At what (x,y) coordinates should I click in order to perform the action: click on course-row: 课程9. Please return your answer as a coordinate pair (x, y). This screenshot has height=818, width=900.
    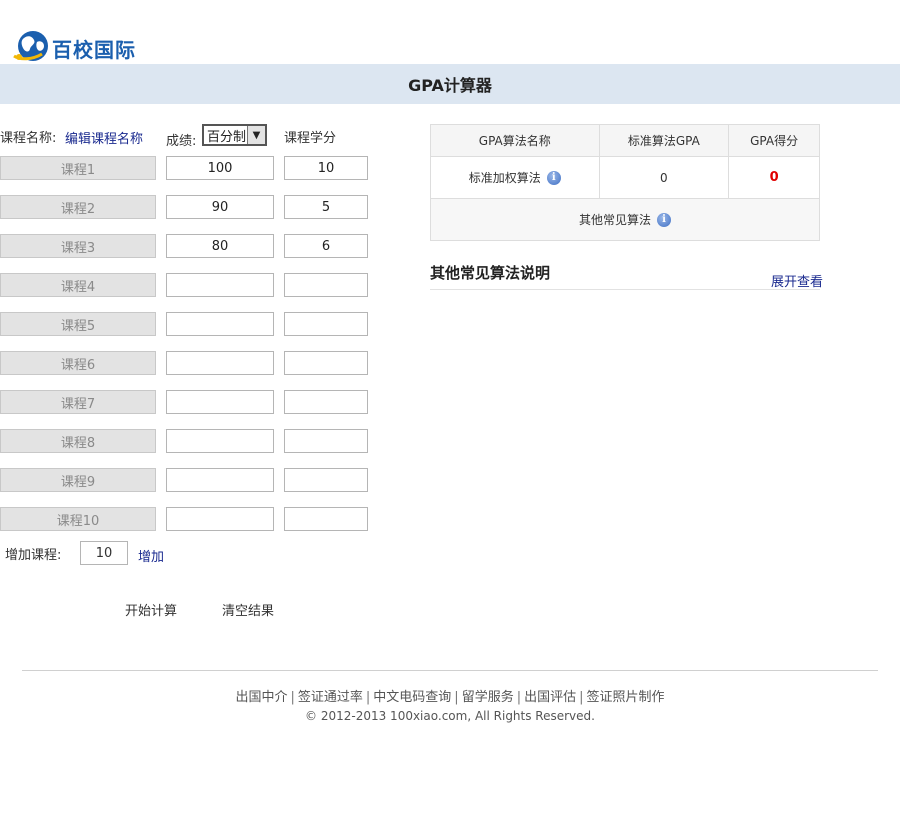
    Looking at the image, I should click on (185, 481).